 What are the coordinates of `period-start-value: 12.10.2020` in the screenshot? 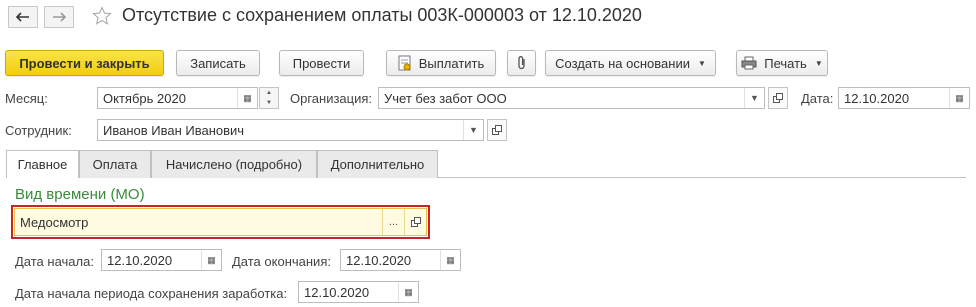 It's located at (337, 292).